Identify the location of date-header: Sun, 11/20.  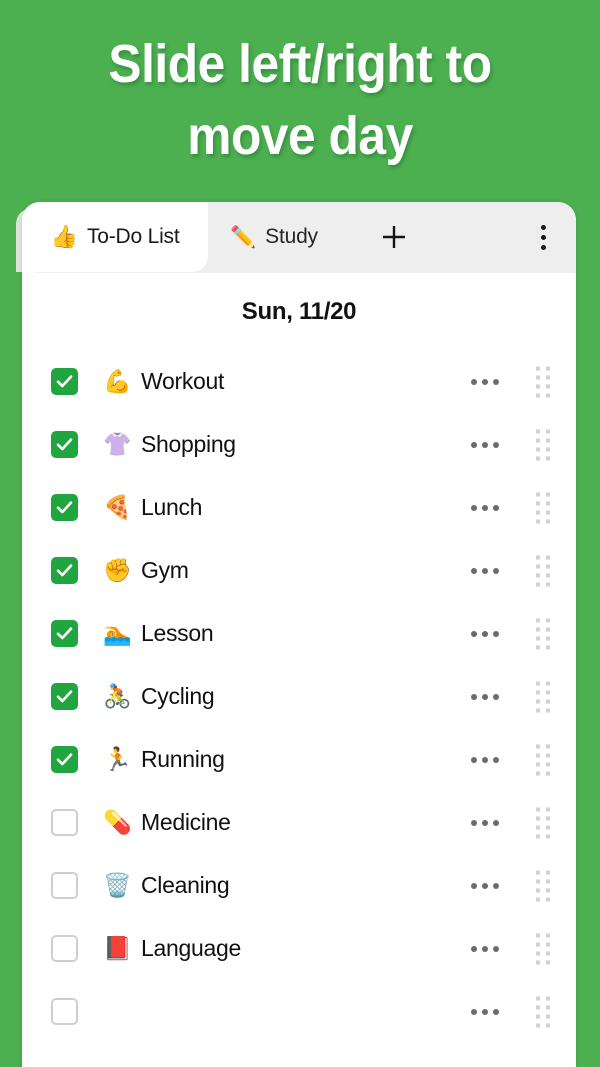
(299, 312).